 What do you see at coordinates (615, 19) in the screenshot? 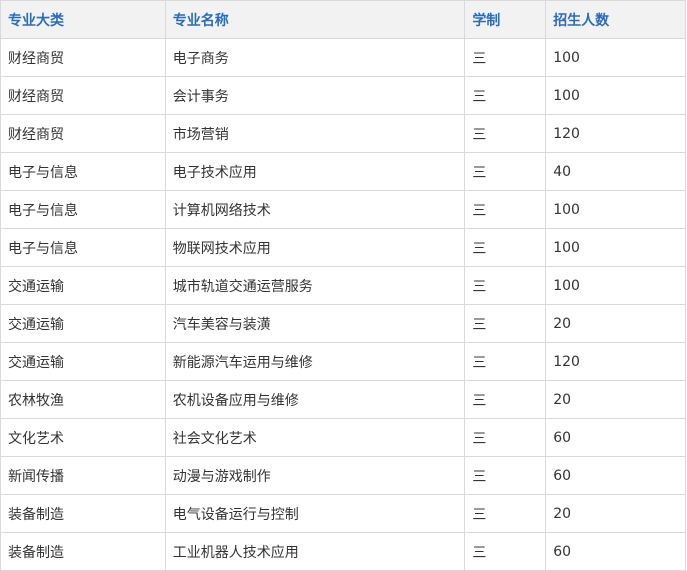
I see `header-enrollment: 招生人数` at bounding box center [615, 19].